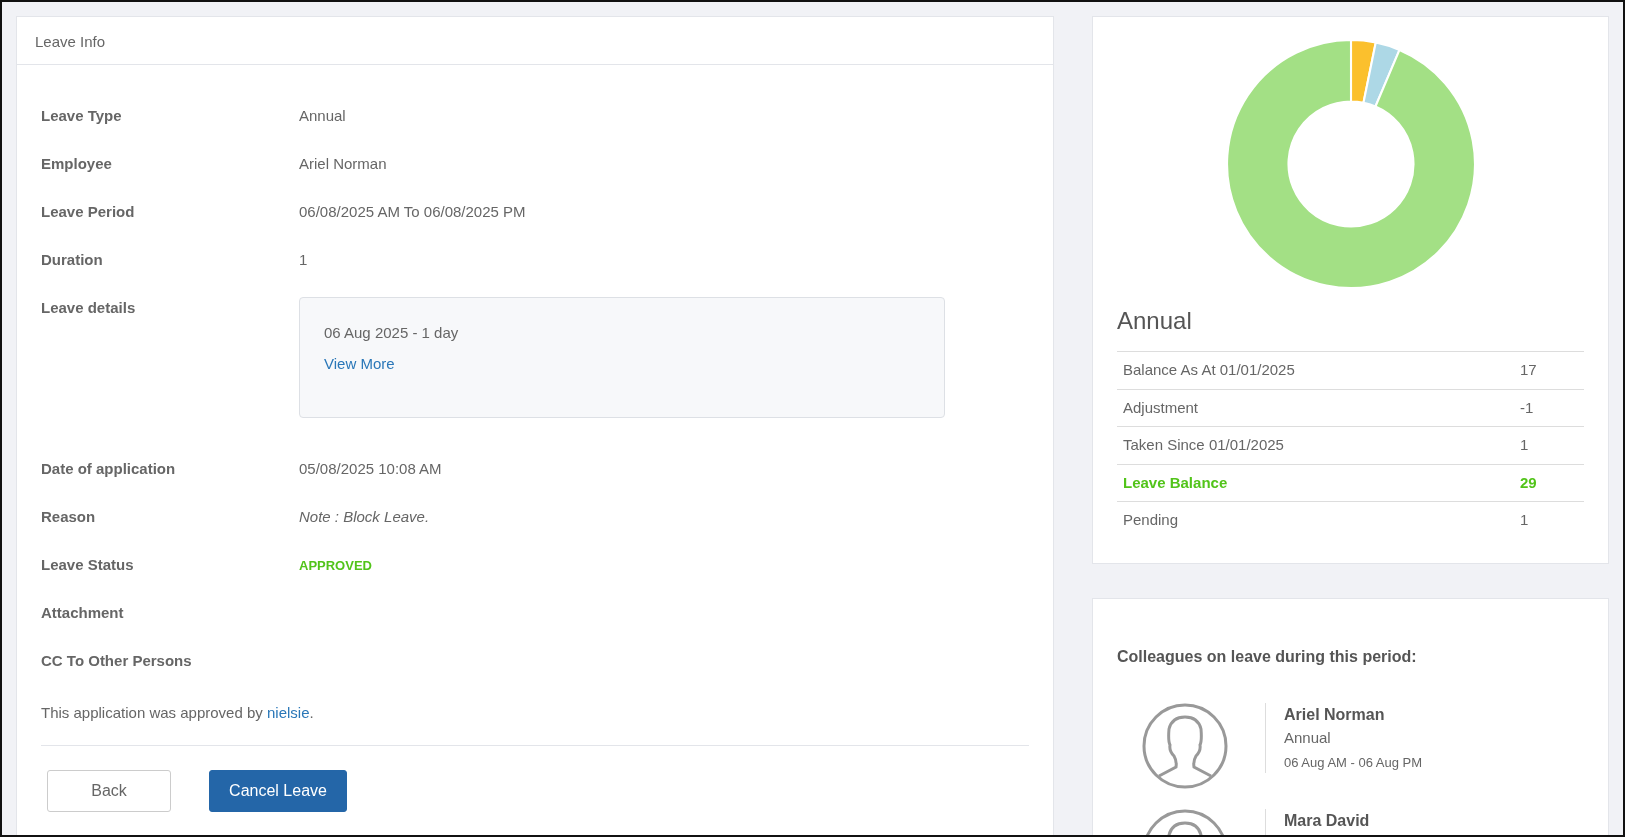 The image size is (1625, 837). Describe the element at coordinates (108, 468) in the screenshot. I see `field-label: Date of application` at that location.